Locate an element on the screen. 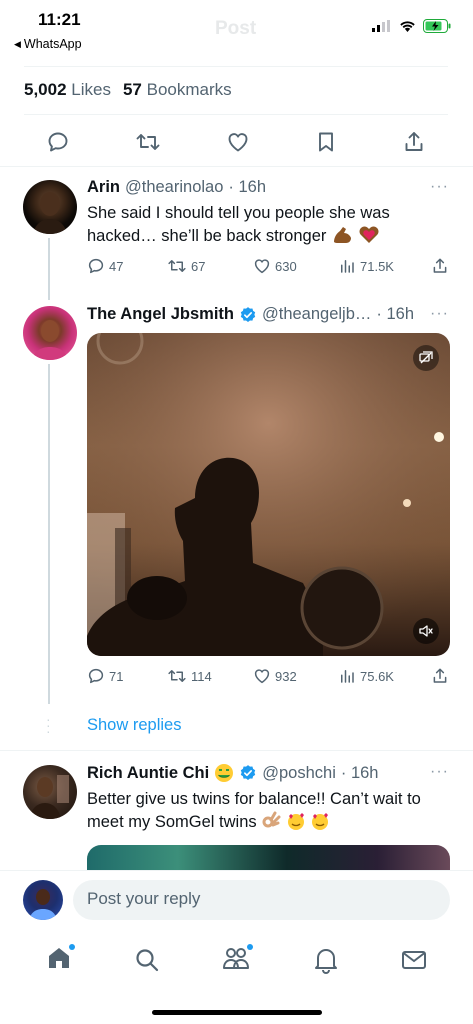  user-handle: @poshchi is located at coordinates (299, 773).